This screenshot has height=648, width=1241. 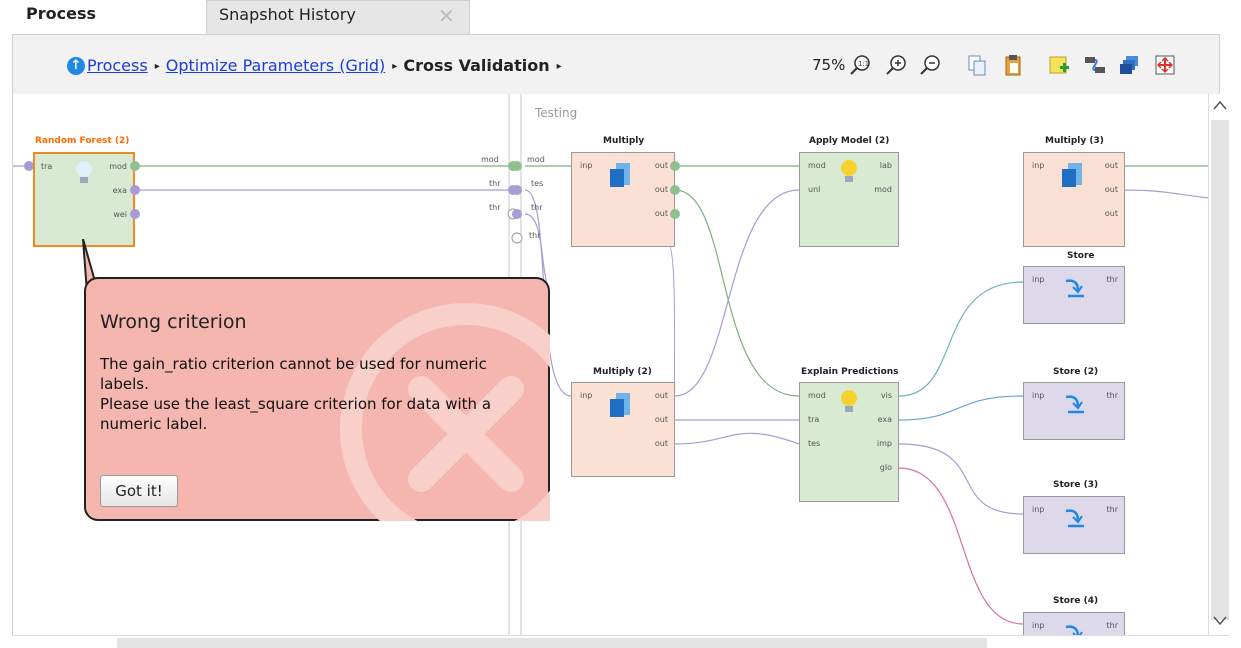 I want to click on got-it-button: Got it!, so click(x=139, y=491).